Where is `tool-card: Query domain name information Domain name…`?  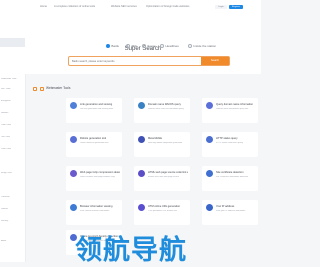
tool-card: Query domain name information Domain name… is located at coordinates (230, 110).